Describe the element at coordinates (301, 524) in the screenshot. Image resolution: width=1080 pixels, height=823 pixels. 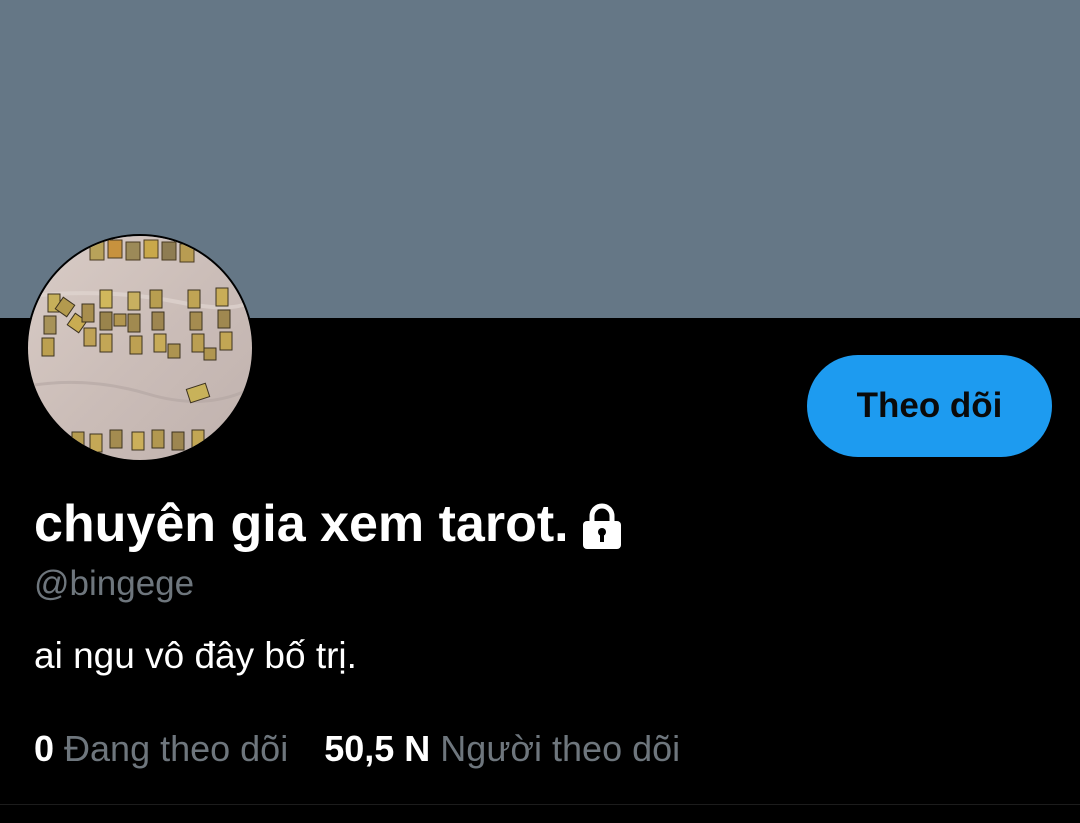
I see `display-name: chuyên gia xem tarot.` at that location.